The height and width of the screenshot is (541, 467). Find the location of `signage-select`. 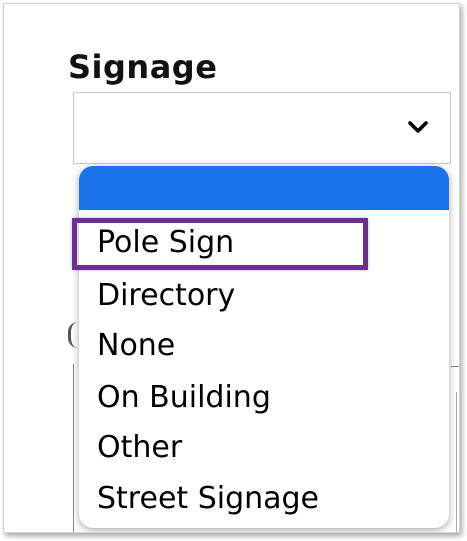

signage-select is located at coordinates (262, 128).